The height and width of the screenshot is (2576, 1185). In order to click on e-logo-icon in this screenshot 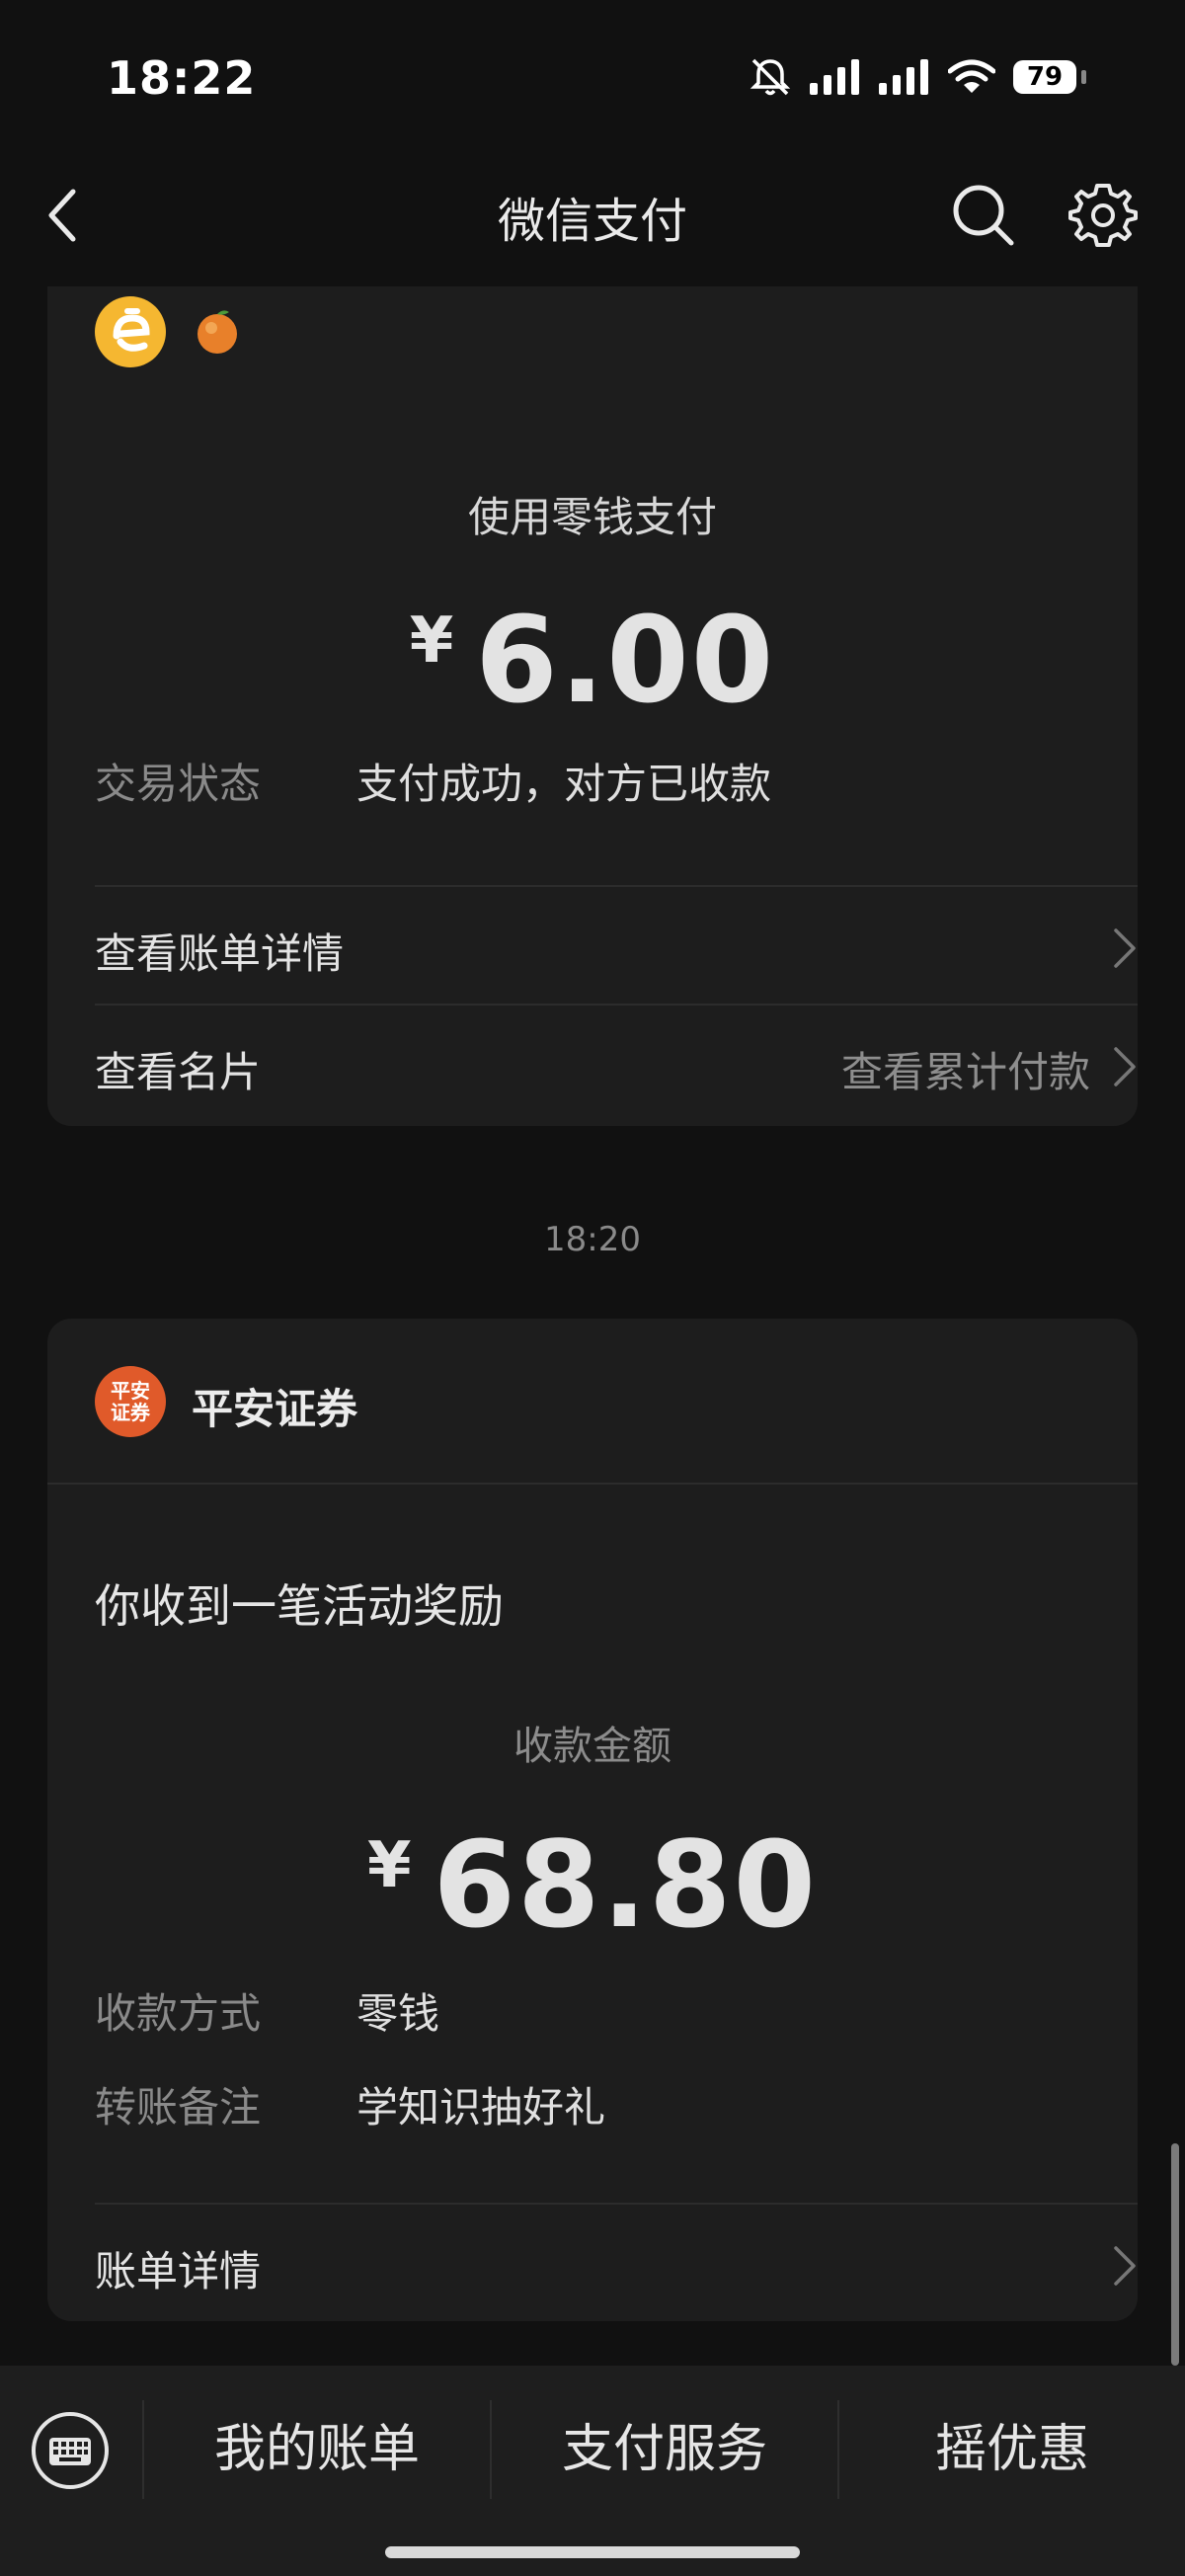, I will do `click(132, 330)`.